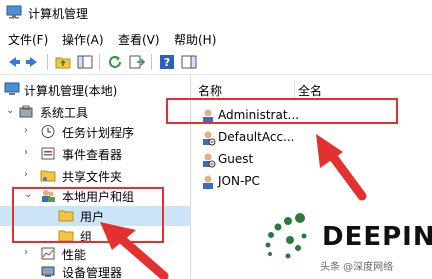 The width and height of the screenshot is (432, 279). I want to click on tree-item-task-scheduler: › 任务计划程序, so click(95, 132).